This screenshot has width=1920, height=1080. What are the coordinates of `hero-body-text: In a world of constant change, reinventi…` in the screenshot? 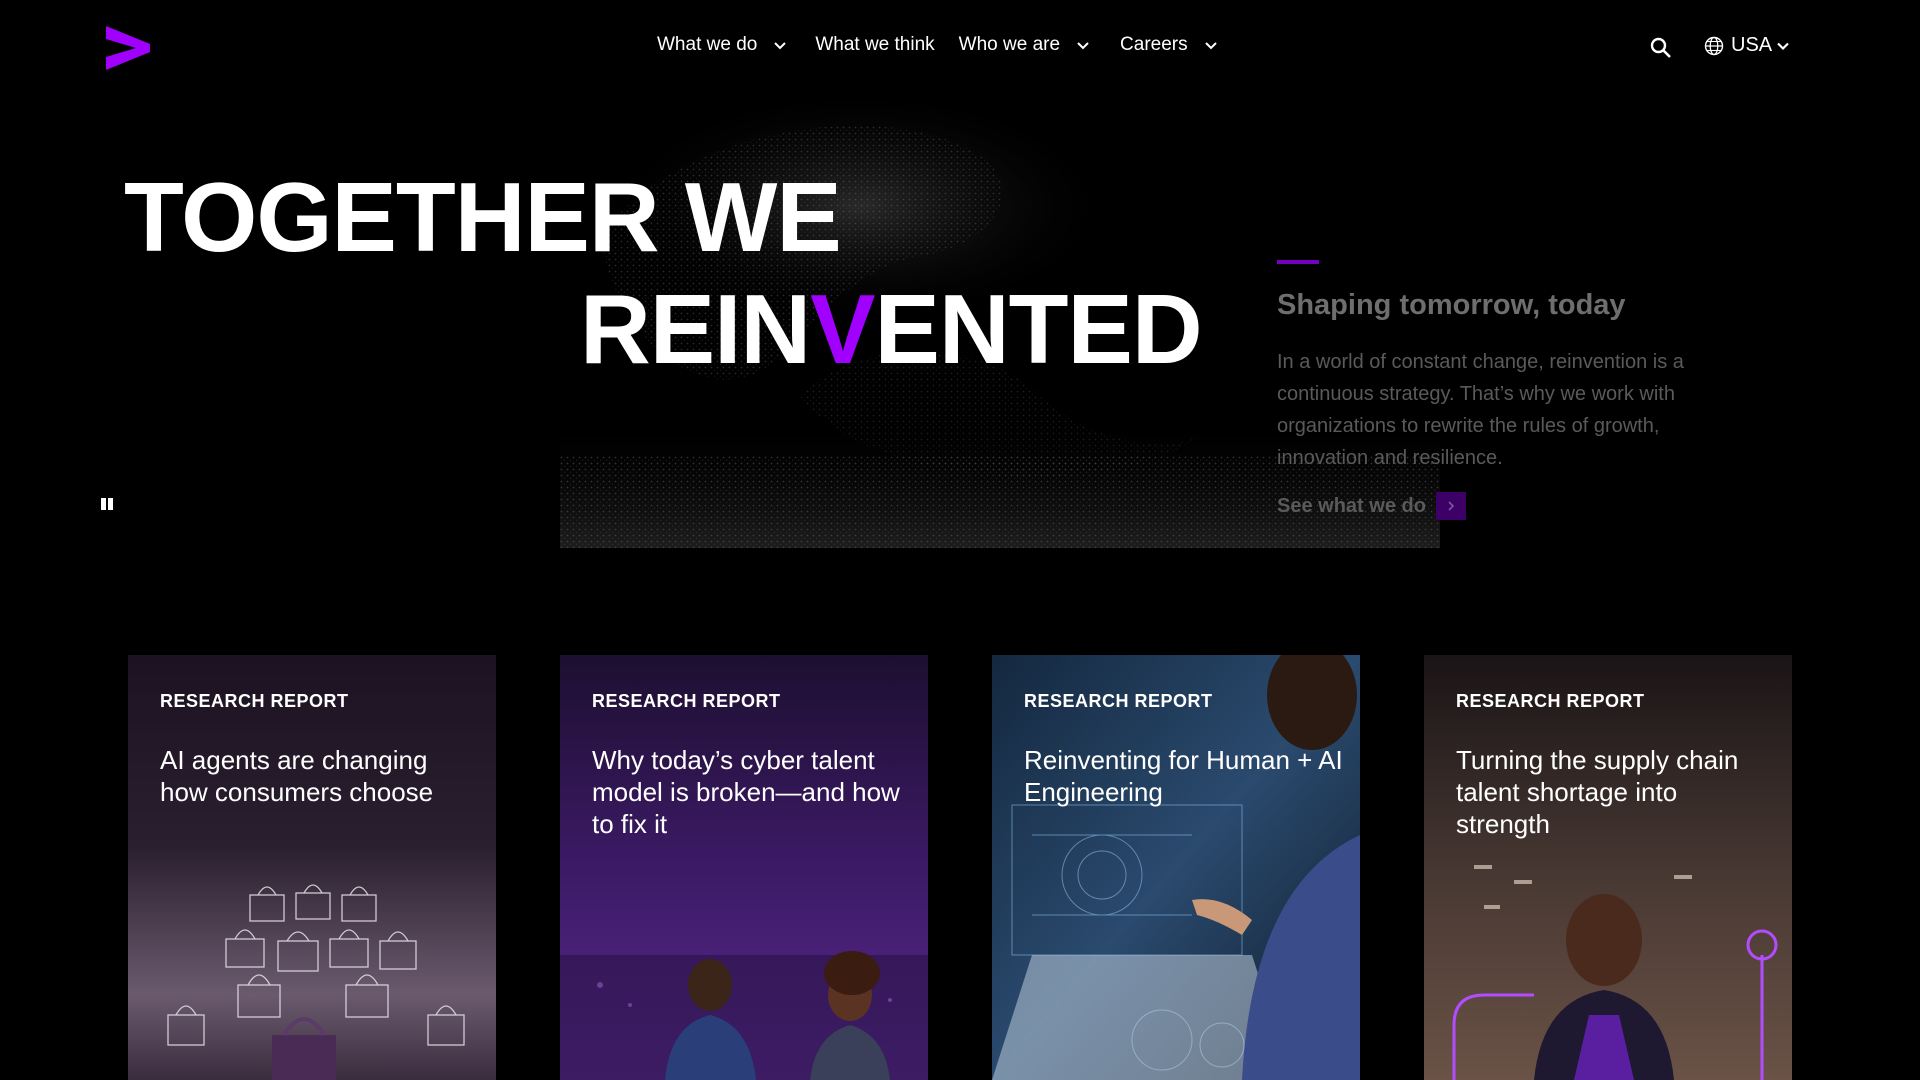 It's located at (1480, 410).